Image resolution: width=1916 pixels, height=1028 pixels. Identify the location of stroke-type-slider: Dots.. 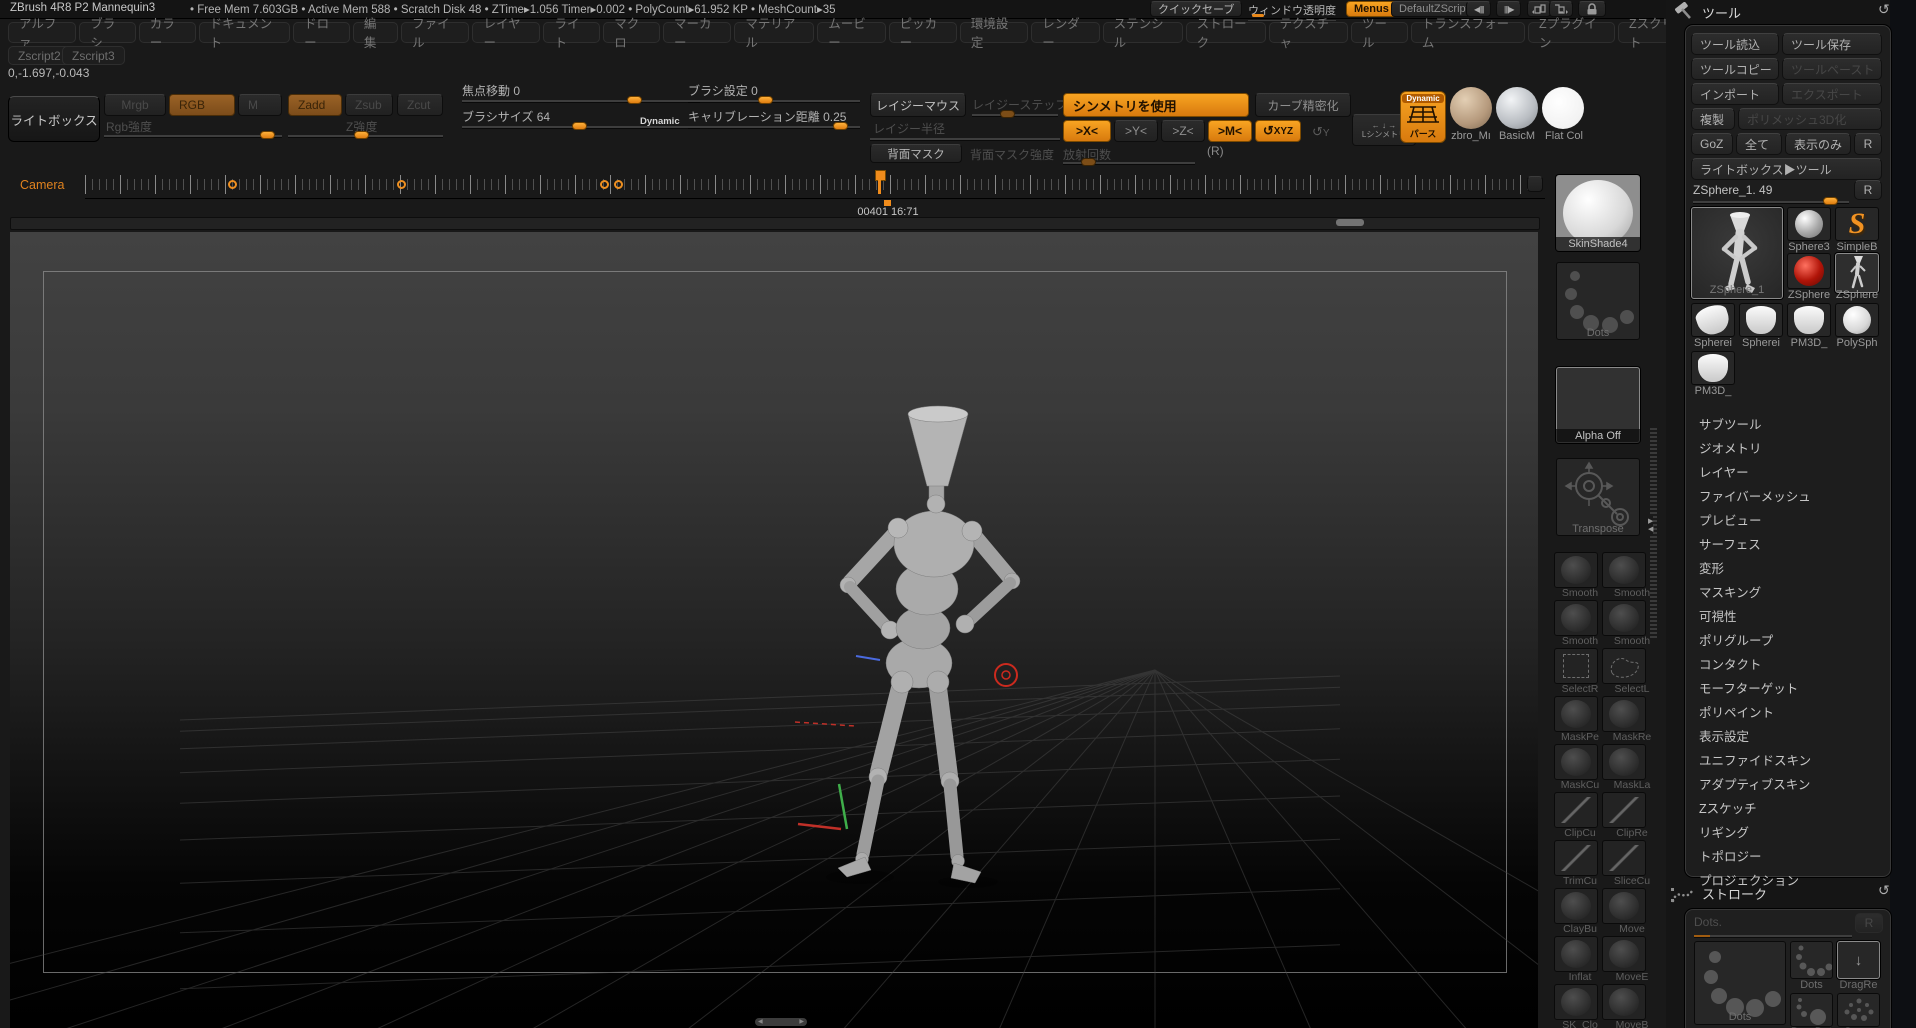
(1708, 922).